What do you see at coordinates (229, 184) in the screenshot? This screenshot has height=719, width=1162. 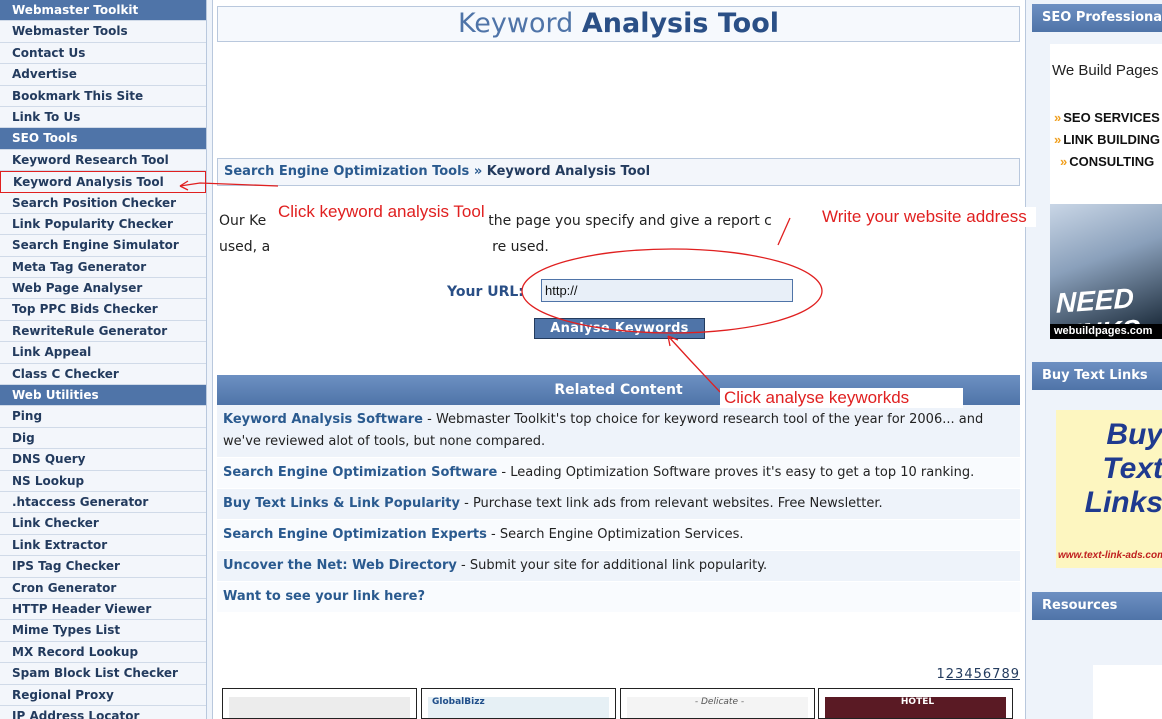 I see `annotation-arrow-tool` at bounding box center [229, 184].